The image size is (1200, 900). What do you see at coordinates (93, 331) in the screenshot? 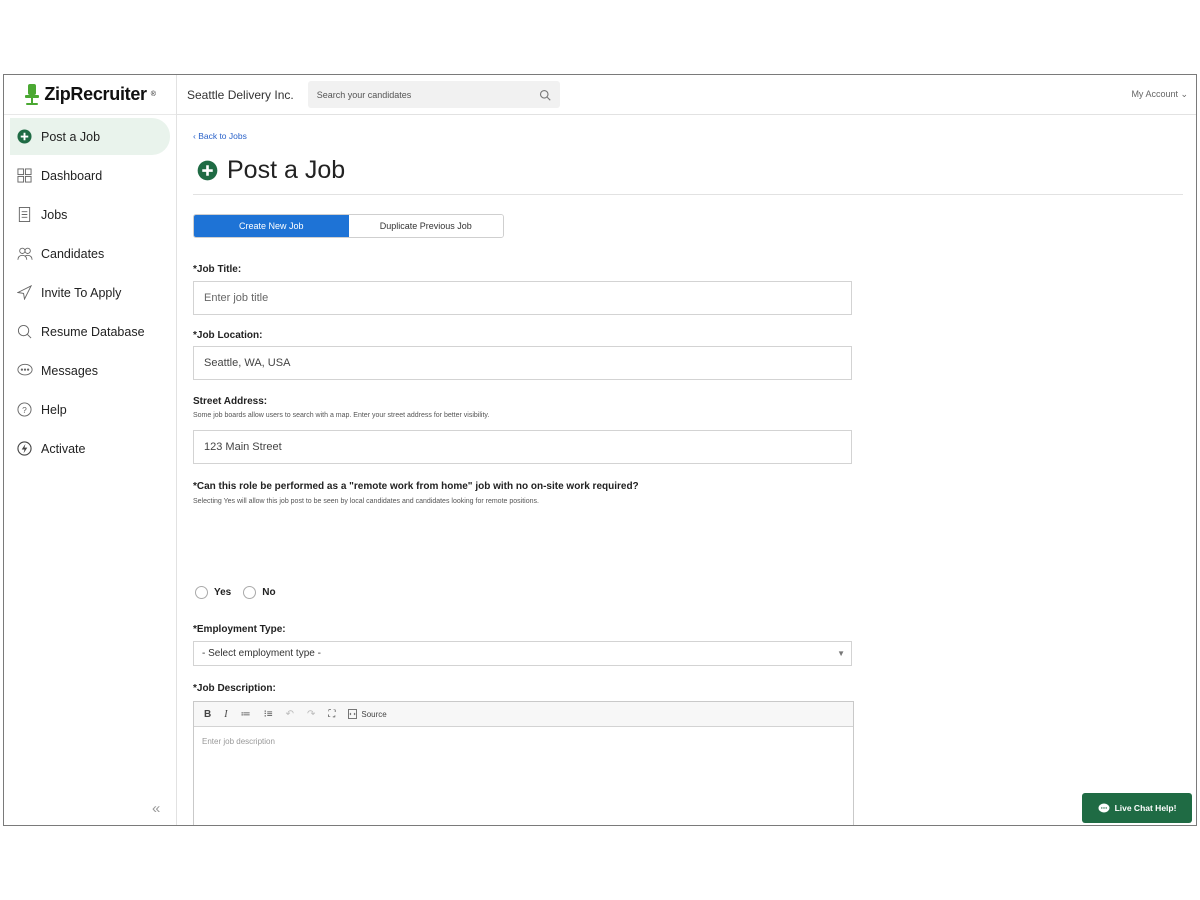
I see `sidebar-item-label: Resume Database` at bounding box center [93, 331].